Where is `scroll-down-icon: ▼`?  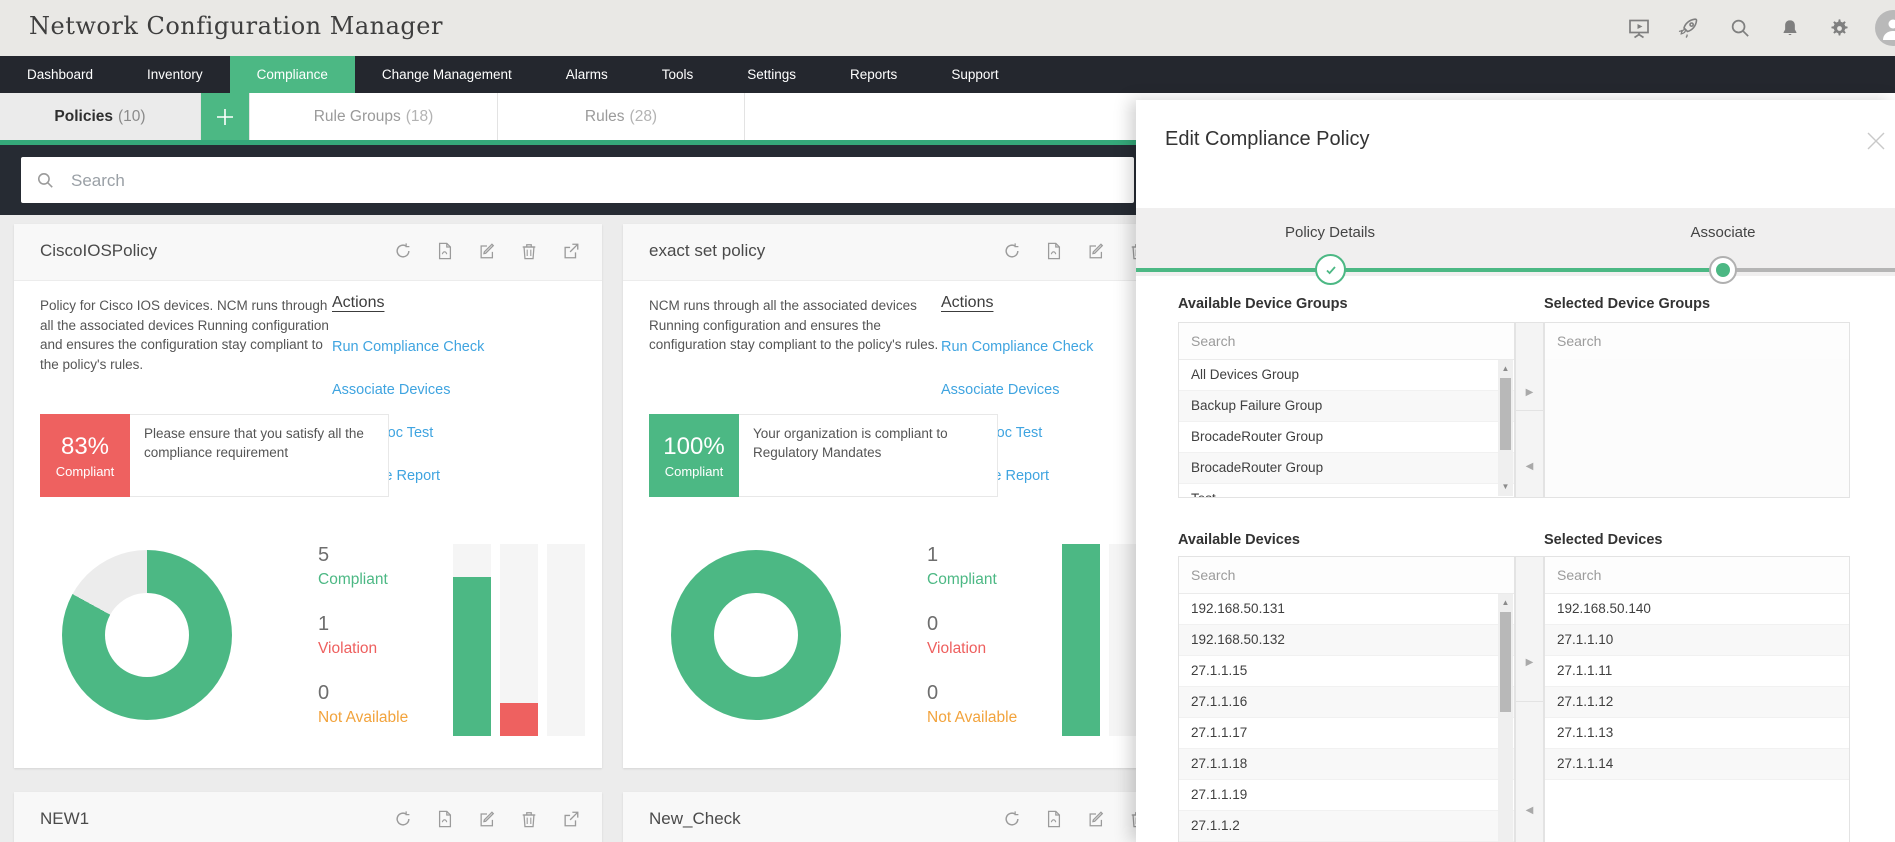
scroll-down-icon: ▼ is located at coordinates (1505, 487).